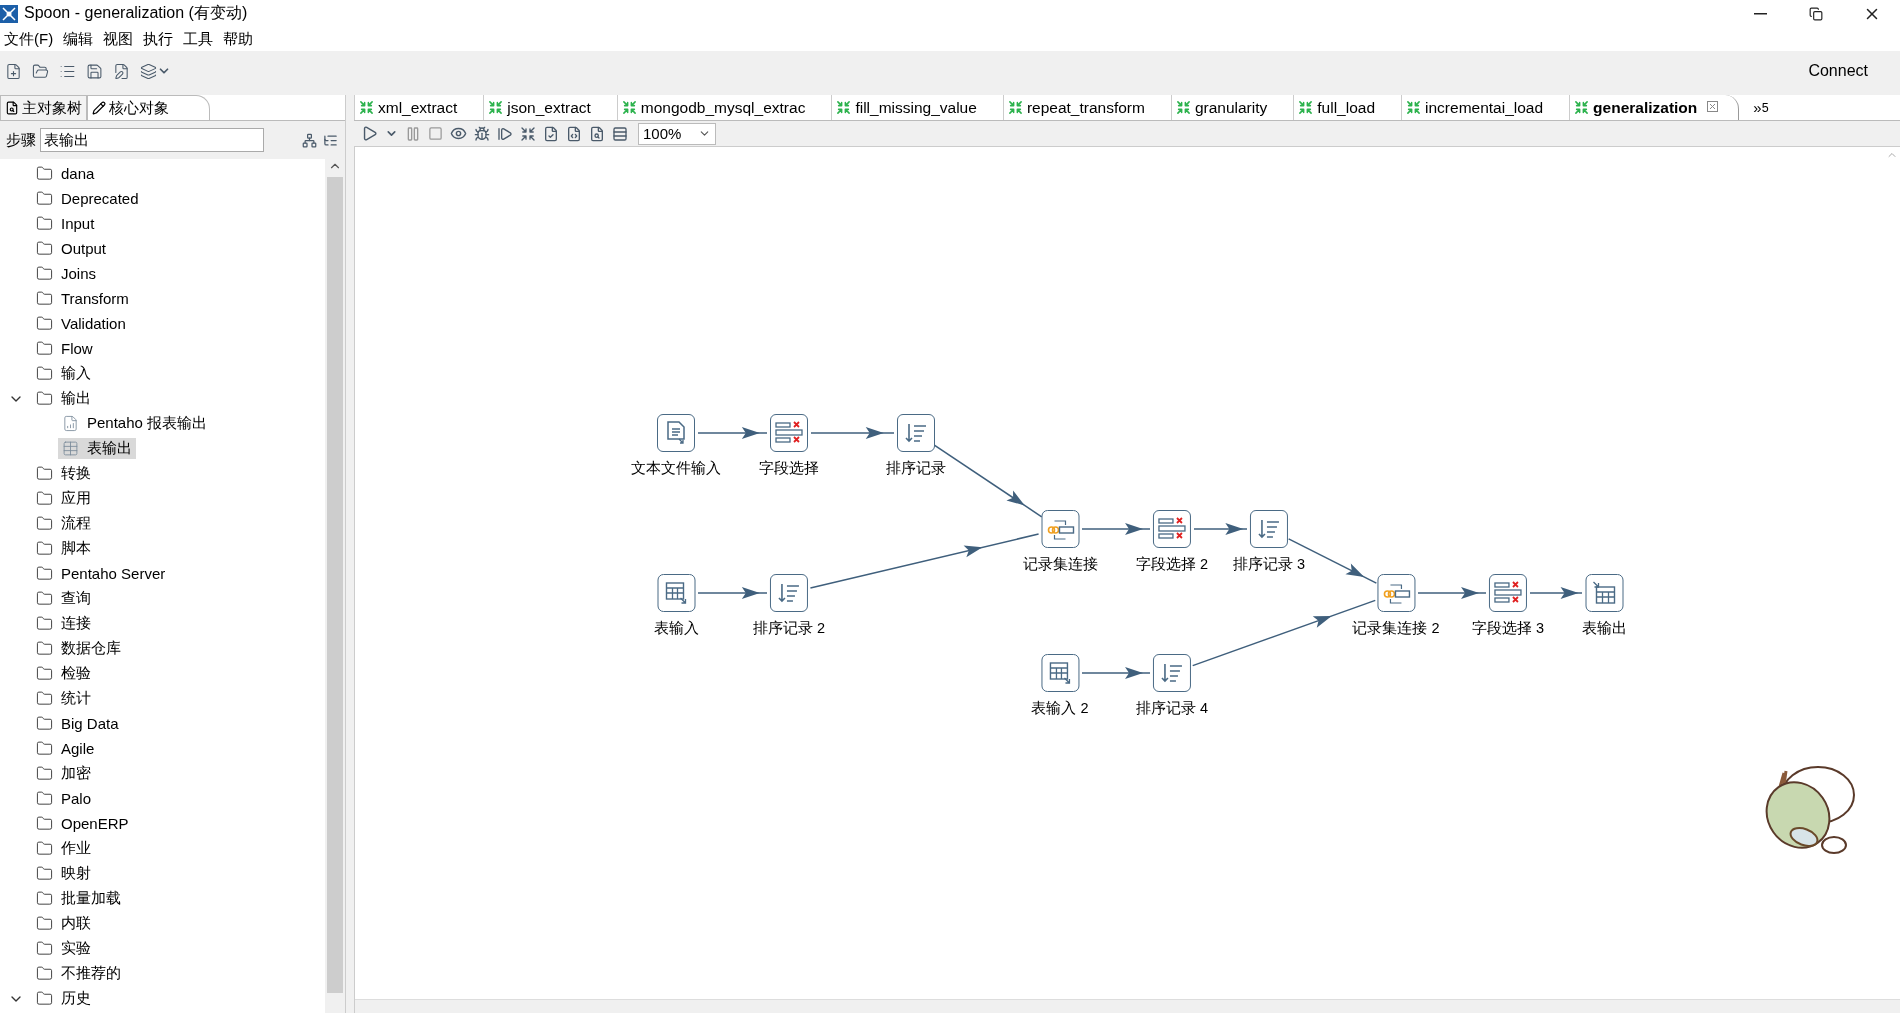  Describe the element at coordinates (113, 573) in the screenshot. I see `tree-item-label: Pentaho Server` at that location.